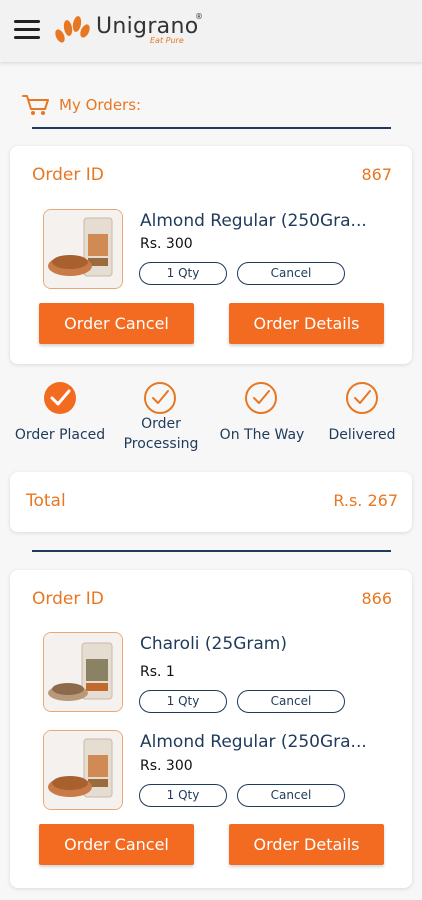 Image resolution: width=422 pixels, height=900 pixels. What do you see at coordinates (60, 435) in the screenshot?
I see `status-order-placed: Order Placed` at bounding box center [60, 435].